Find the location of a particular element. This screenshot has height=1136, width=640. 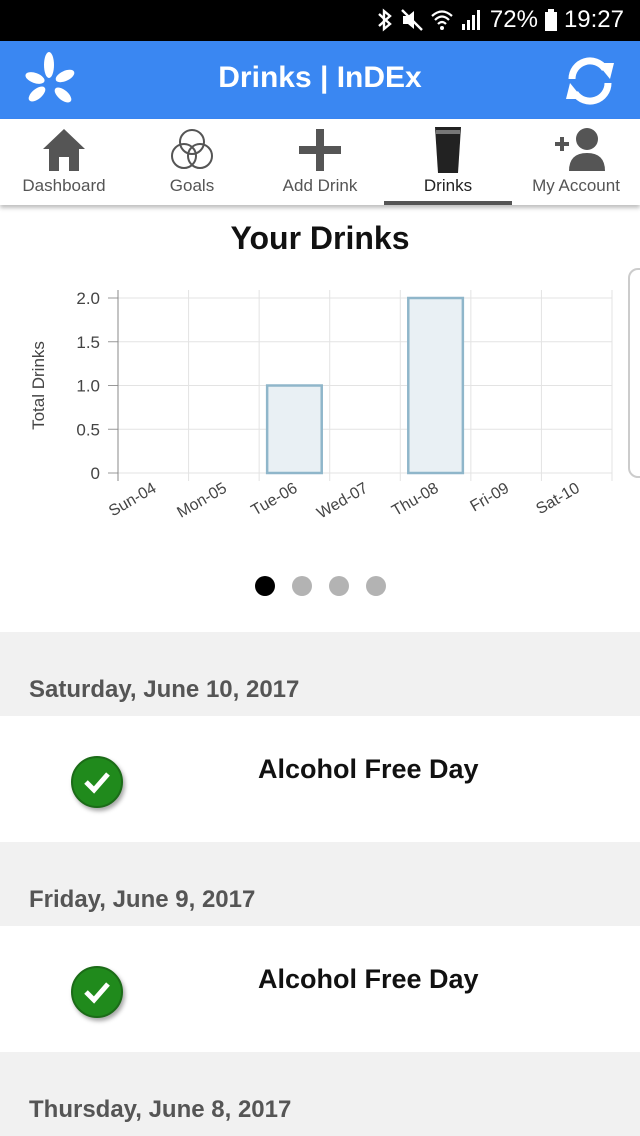

day-header: Thursday, June 8, 2017 is located at coordinates (320, 1094).